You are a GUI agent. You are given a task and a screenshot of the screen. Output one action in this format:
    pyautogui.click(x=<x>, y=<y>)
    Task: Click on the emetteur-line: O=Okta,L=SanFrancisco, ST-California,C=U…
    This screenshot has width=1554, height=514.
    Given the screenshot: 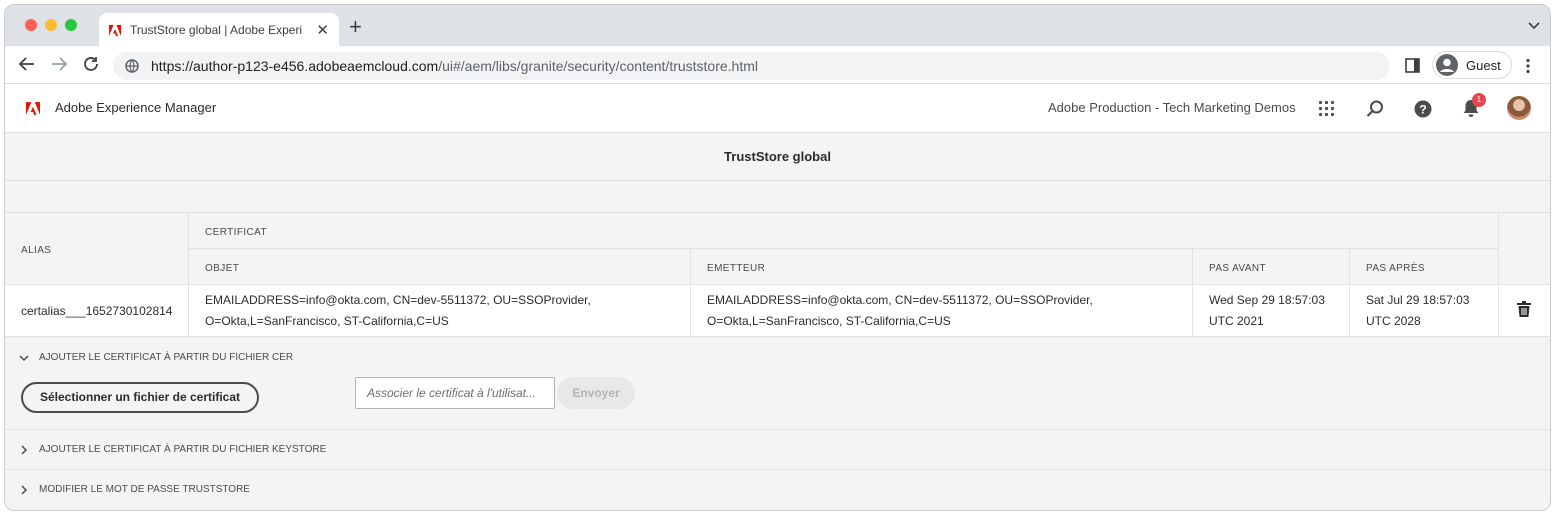 What is the action you would take?
    pyautogui.click(x=829, y=321)
    